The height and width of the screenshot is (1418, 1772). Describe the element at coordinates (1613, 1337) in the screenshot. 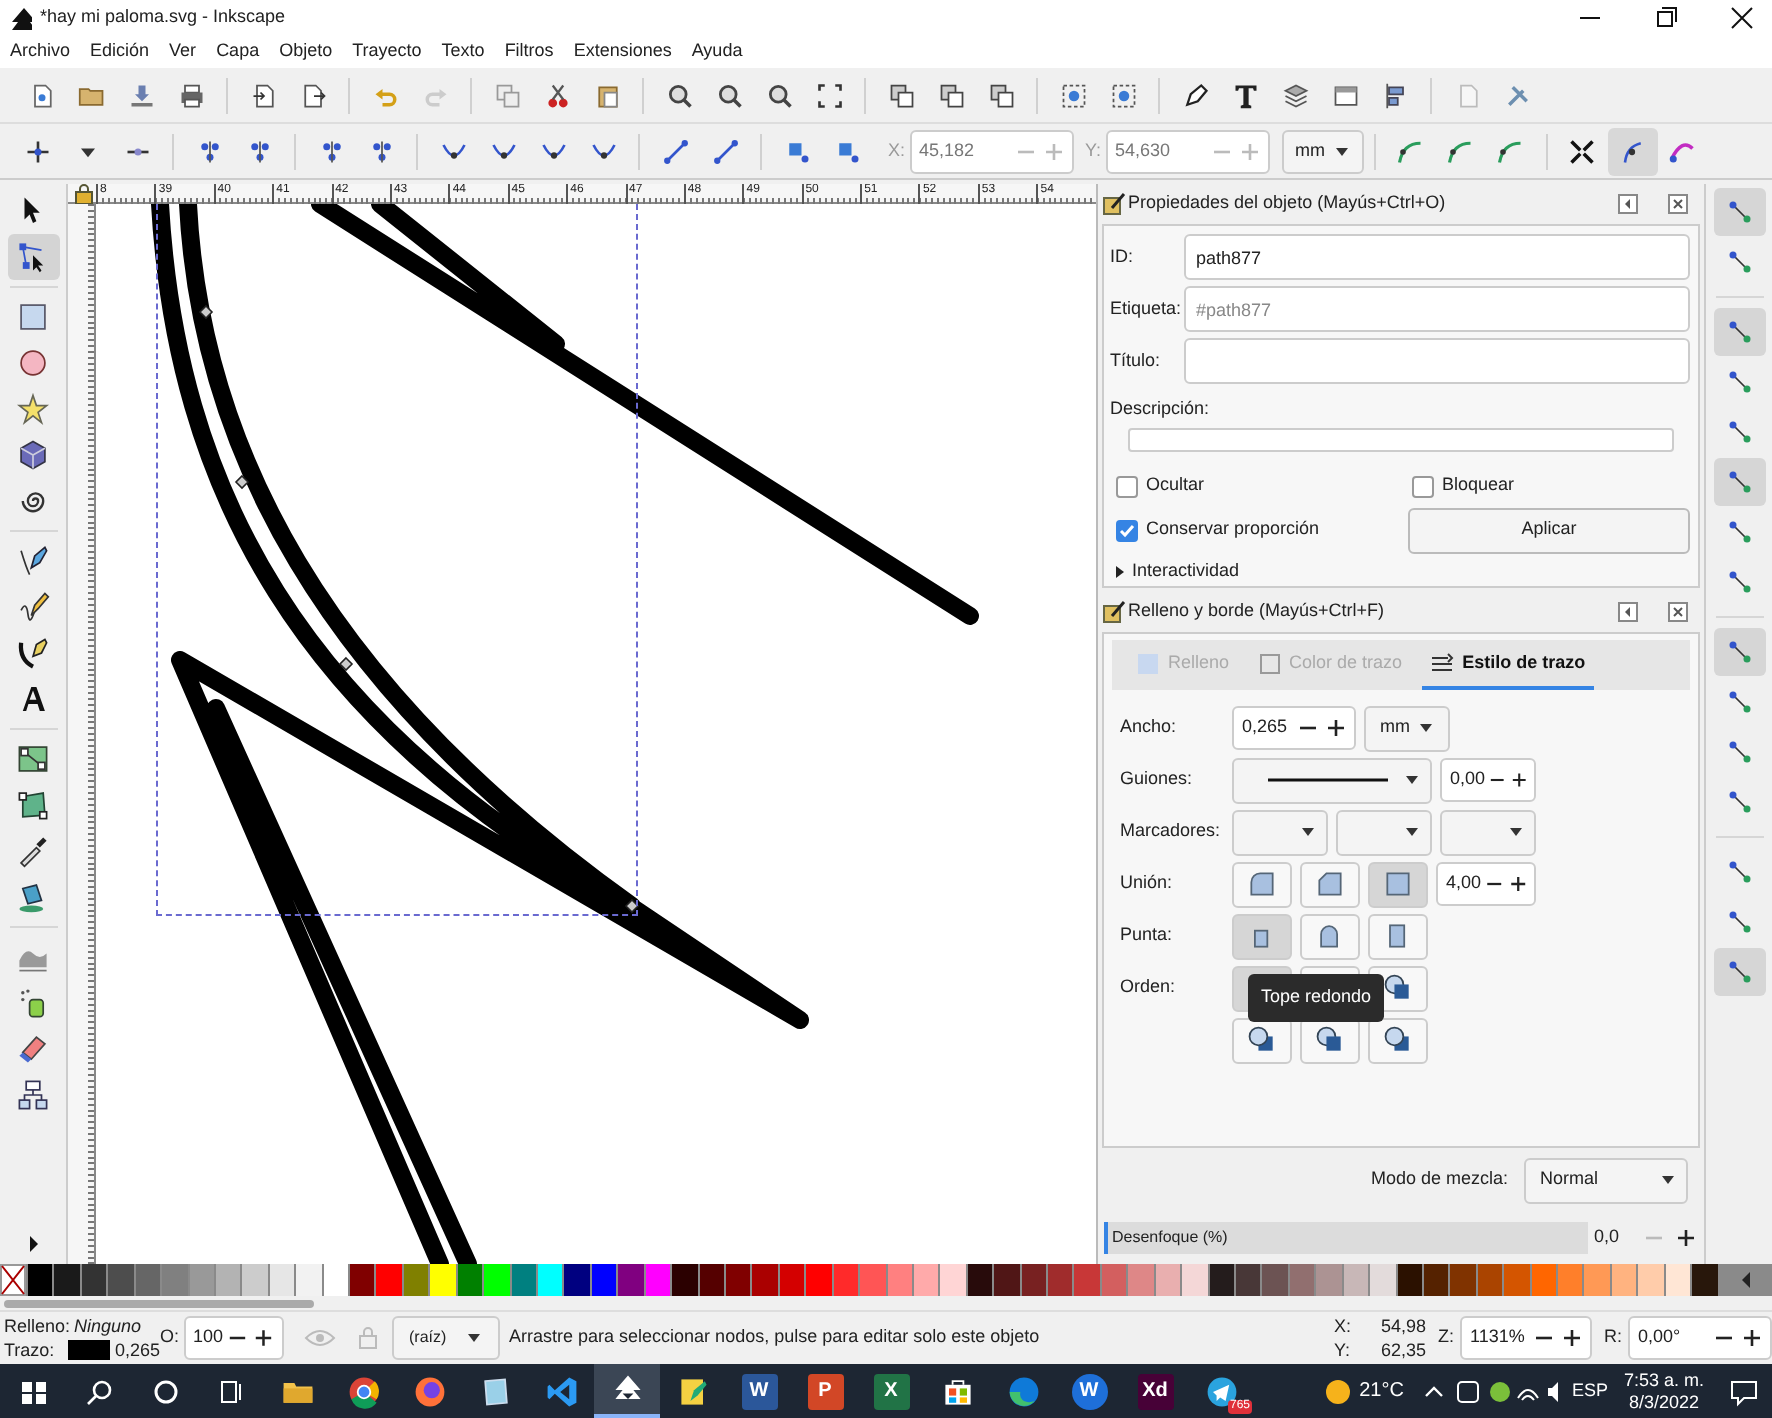

I see `status-label: R:` at that location.